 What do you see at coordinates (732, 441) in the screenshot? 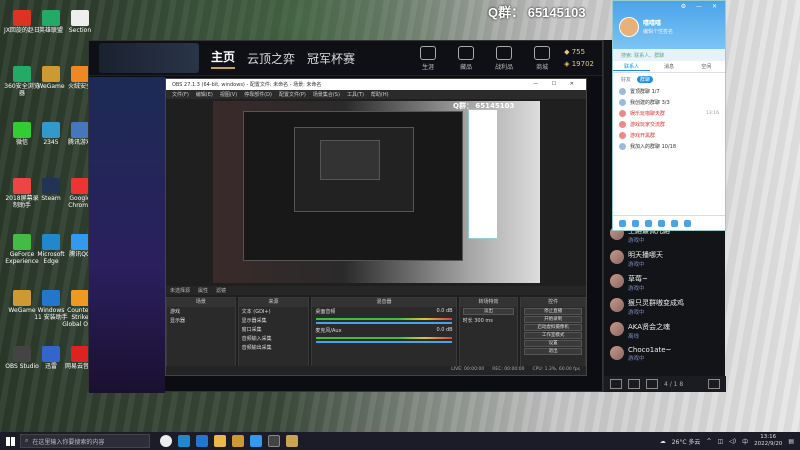
I see `volume-icon: ◁)` at bounding box center [732, 441].